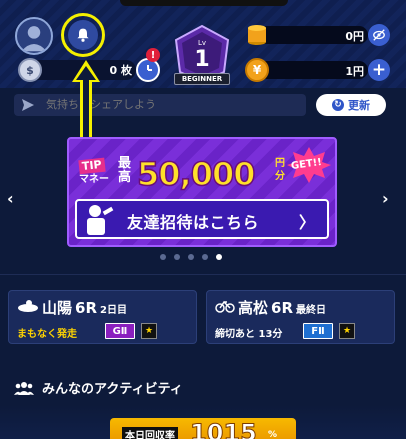  Describe the element at coordinates (30, 70) in the screenshot. I see `coin-icon: $` at that location.